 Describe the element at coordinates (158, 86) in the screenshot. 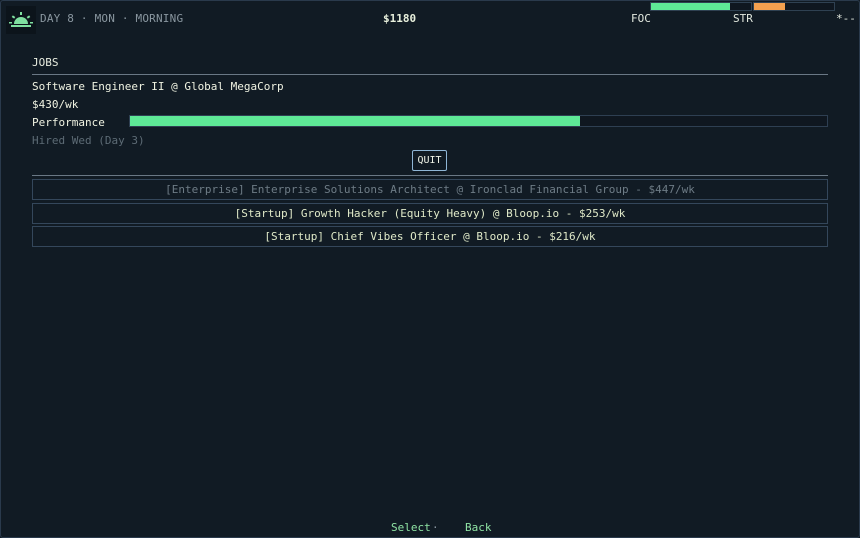

I see `current-job-title: Software Engineer II @ Global MegaCorp` at that location.